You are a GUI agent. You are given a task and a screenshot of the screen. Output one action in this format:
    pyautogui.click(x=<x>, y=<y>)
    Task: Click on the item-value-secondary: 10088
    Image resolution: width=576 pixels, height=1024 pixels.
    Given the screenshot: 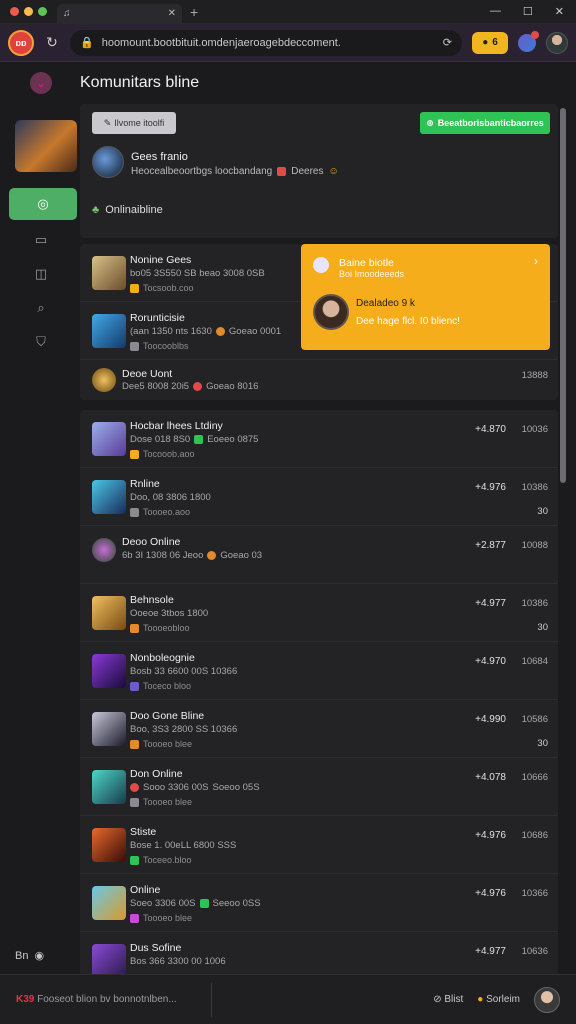 What is the action you would take?
    pyautogui.click(x=534, y=545)
    